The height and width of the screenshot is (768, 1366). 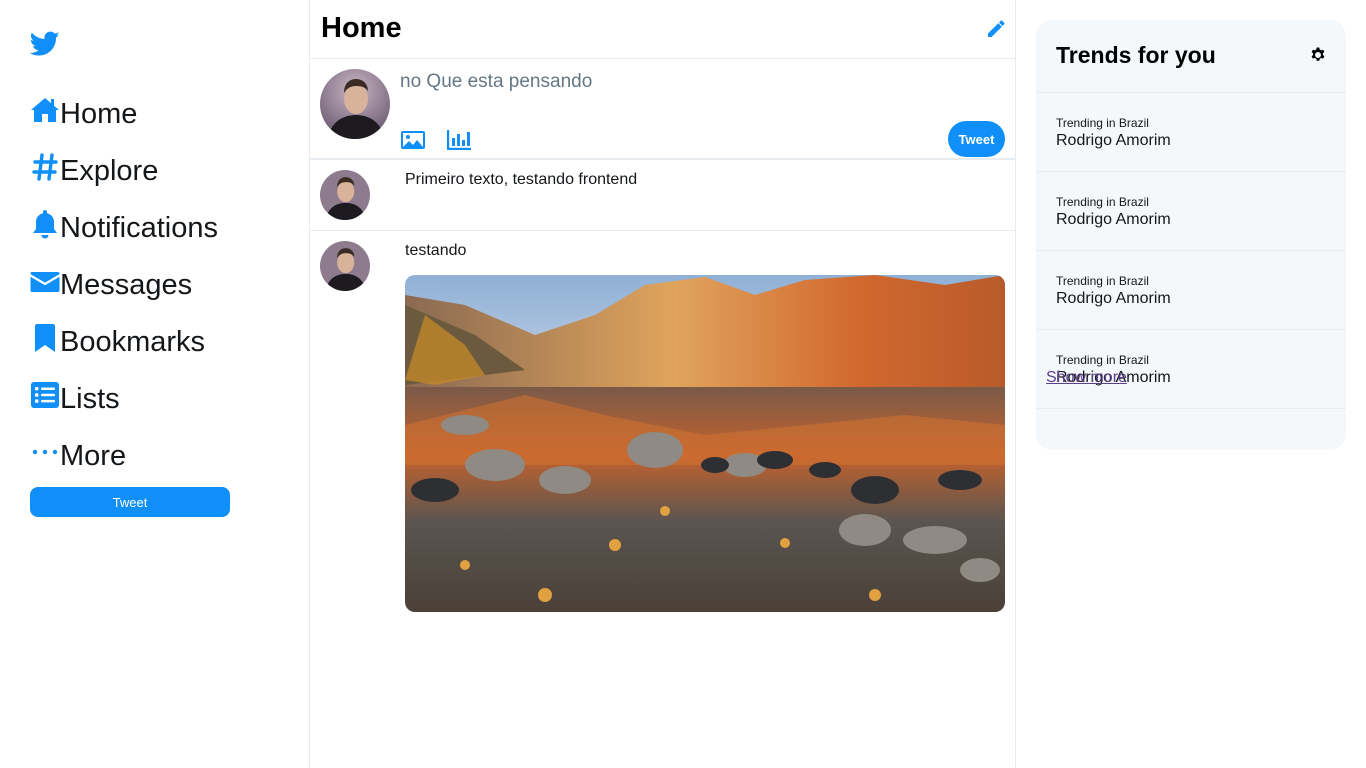 I want to click on image-icon, so click(x=413, y=140).